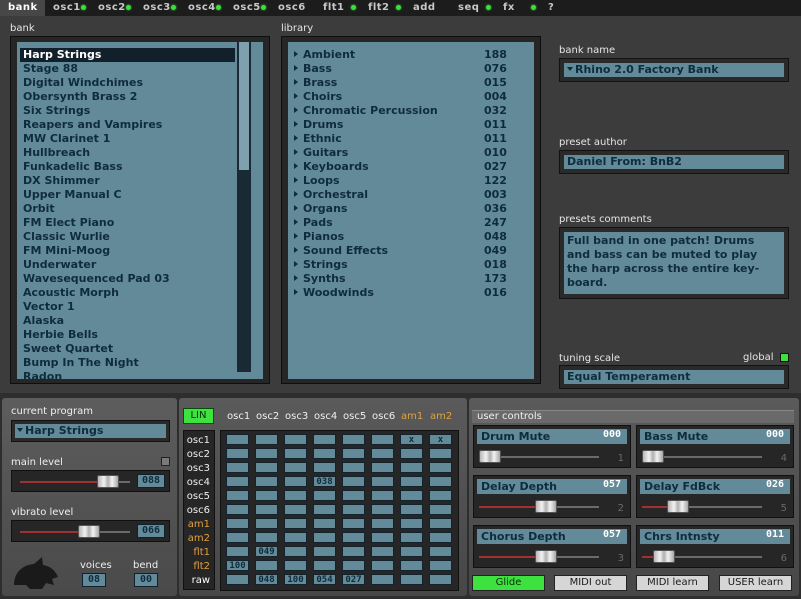  I want to click on user-control-drum-mute: Drum Mute 000 1, so click(552, 446).